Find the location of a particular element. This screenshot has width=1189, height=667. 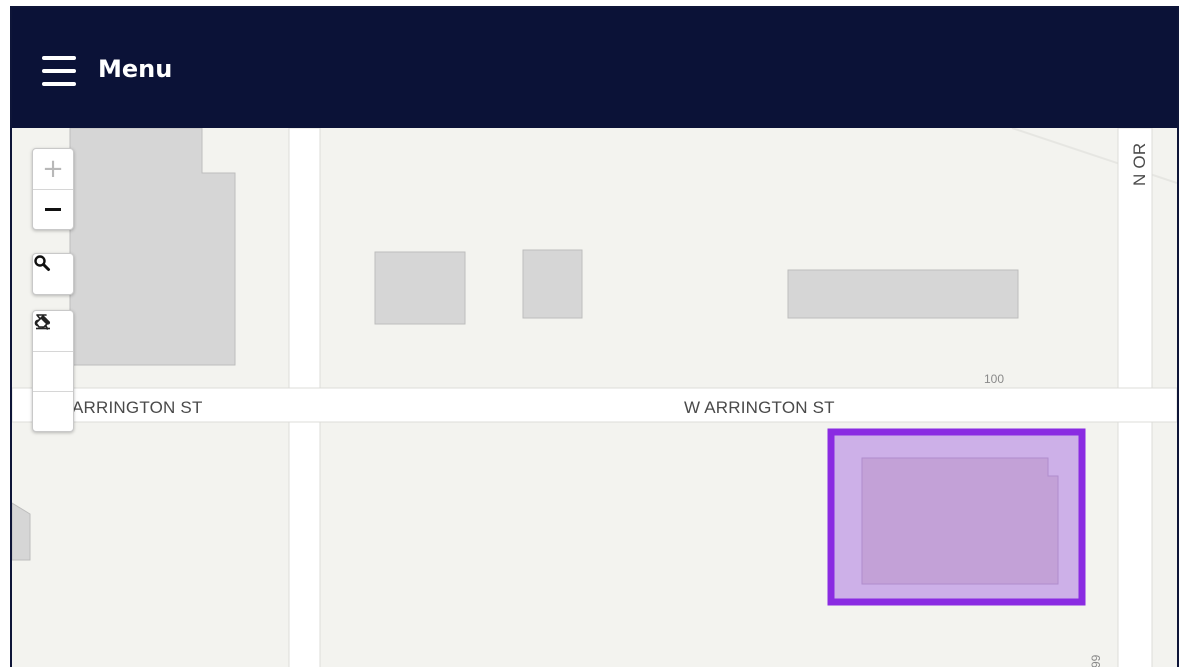

zoom-control: + is located at coordinates (53, 189).